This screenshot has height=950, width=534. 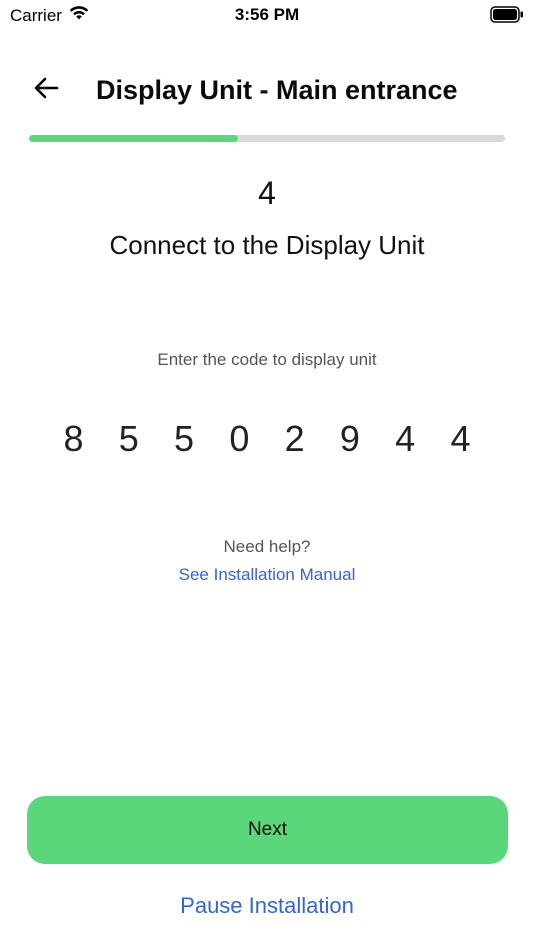 I want to click on status-bar: Carrier 3:56 PM, so click(x=267, y=16).